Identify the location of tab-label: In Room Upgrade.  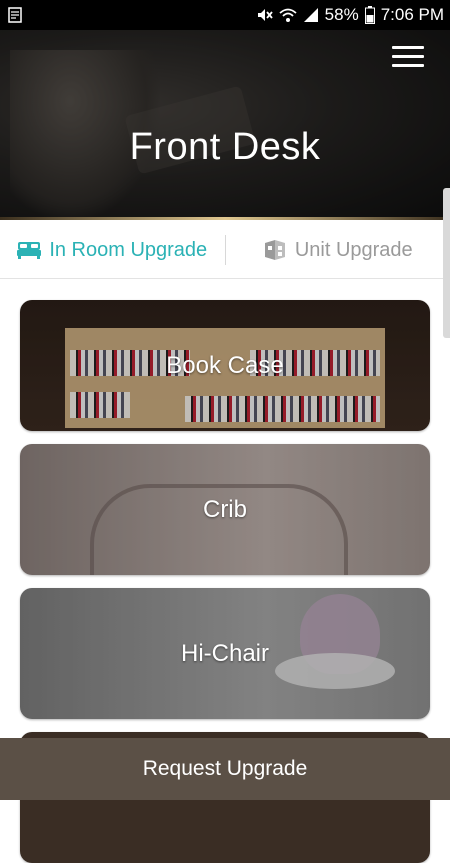
(128, 250).